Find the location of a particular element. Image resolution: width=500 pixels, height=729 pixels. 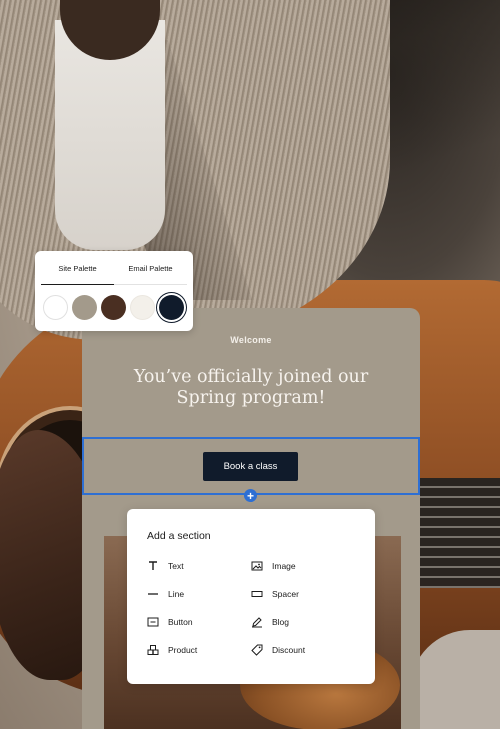

text-icon is located at coordinates (153, 566).